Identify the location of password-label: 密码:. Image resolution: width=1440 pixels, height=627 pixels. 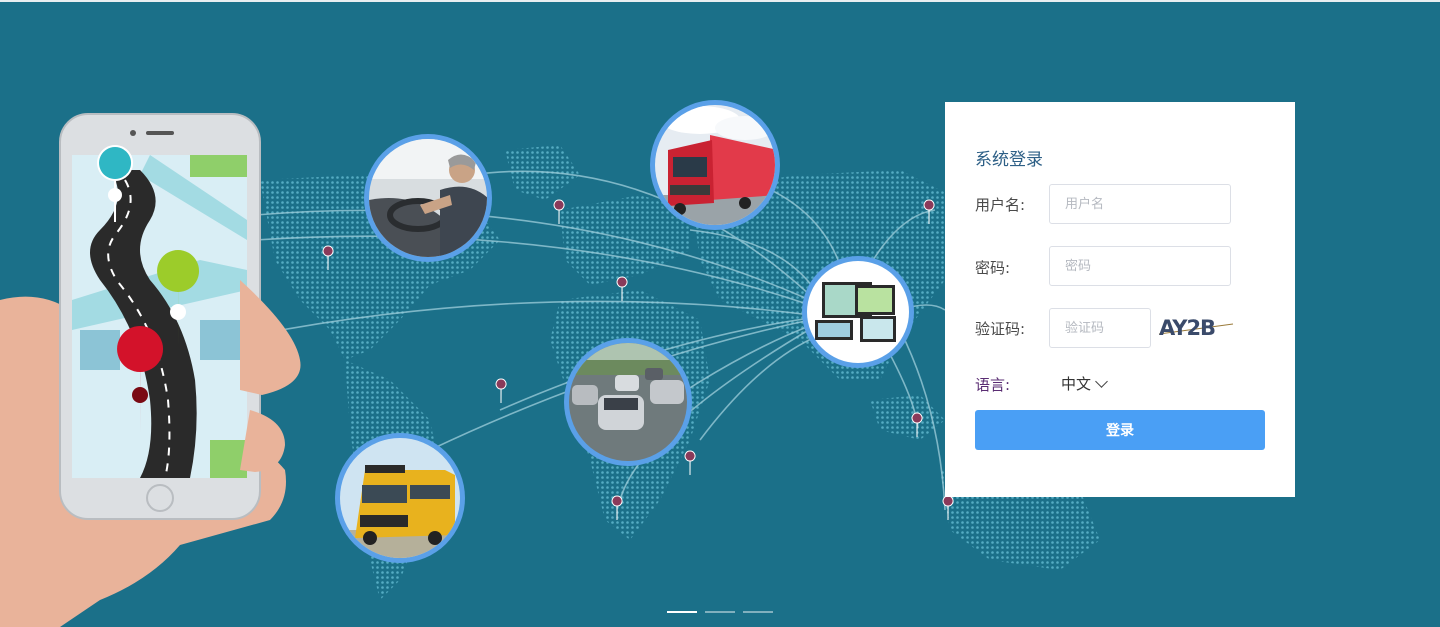
(993, 268).